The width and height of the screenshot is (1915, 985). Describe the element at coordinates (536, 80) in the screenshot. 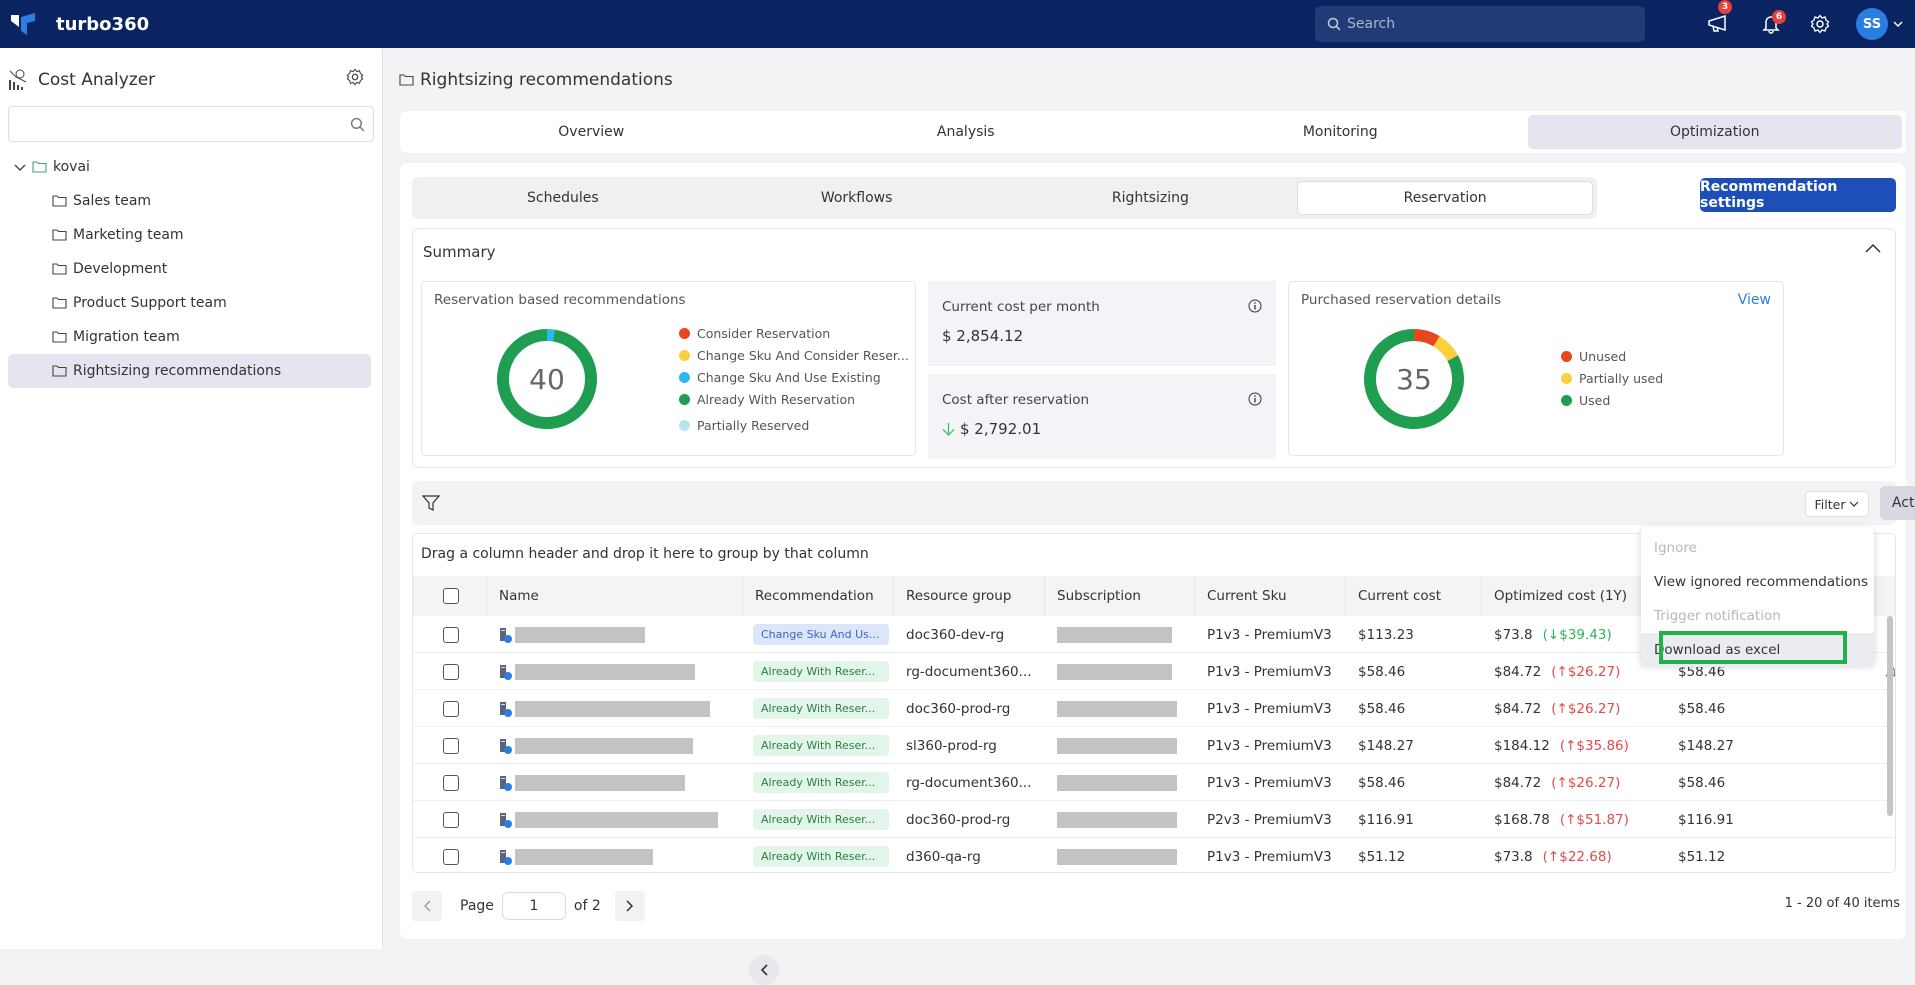

I see `page-title: Rightsizing recommendations` at that location.